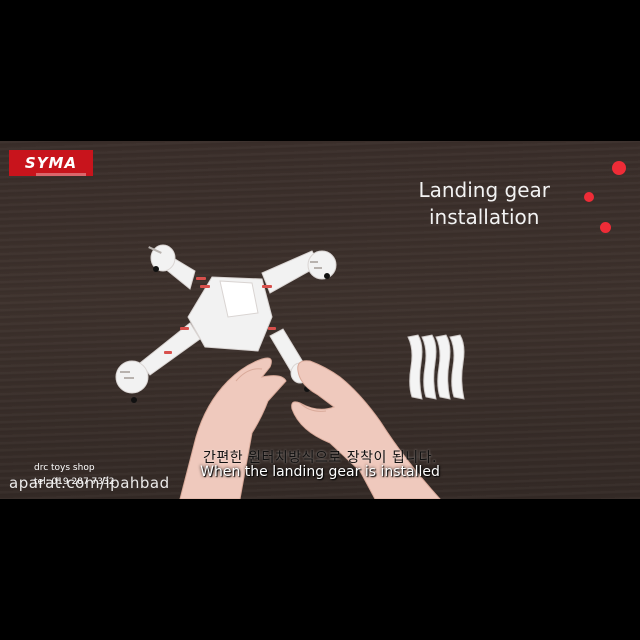  What do you see at coordinates (74, 482) in the screenshot?
I see `watermark-phone: tel: 019 287 7332` at bounding box center [74, 482].